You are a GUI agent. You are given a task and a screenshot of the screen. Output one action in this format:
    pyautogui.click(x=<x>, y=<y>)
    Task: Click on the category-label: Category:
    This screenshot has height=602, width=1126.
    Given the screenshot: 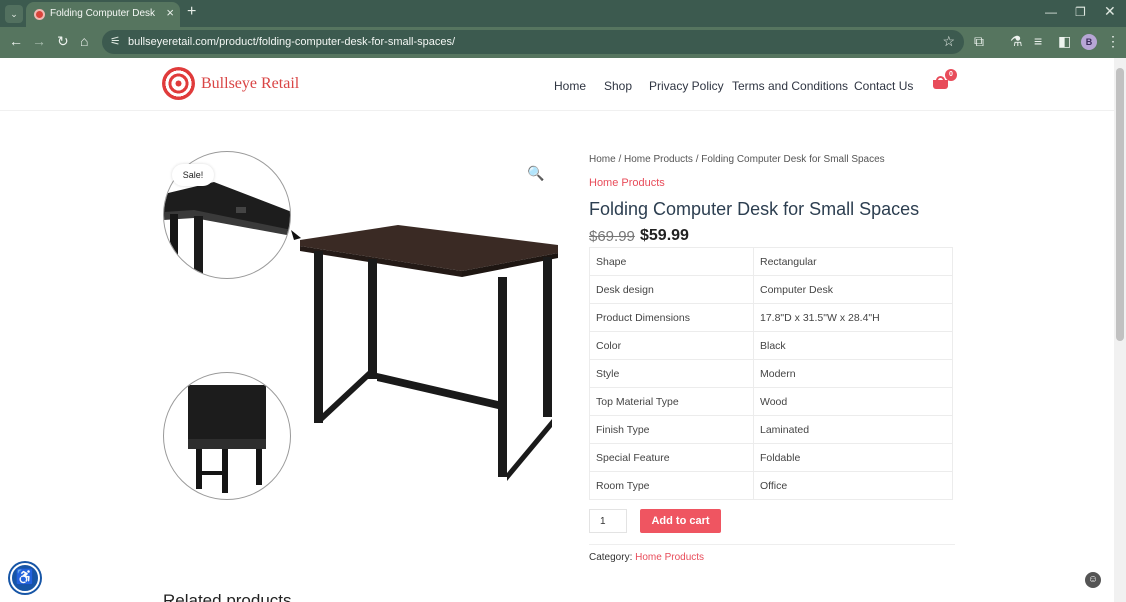 What is the action you would take?
    pyautogui.click(x=611, y=557)
    